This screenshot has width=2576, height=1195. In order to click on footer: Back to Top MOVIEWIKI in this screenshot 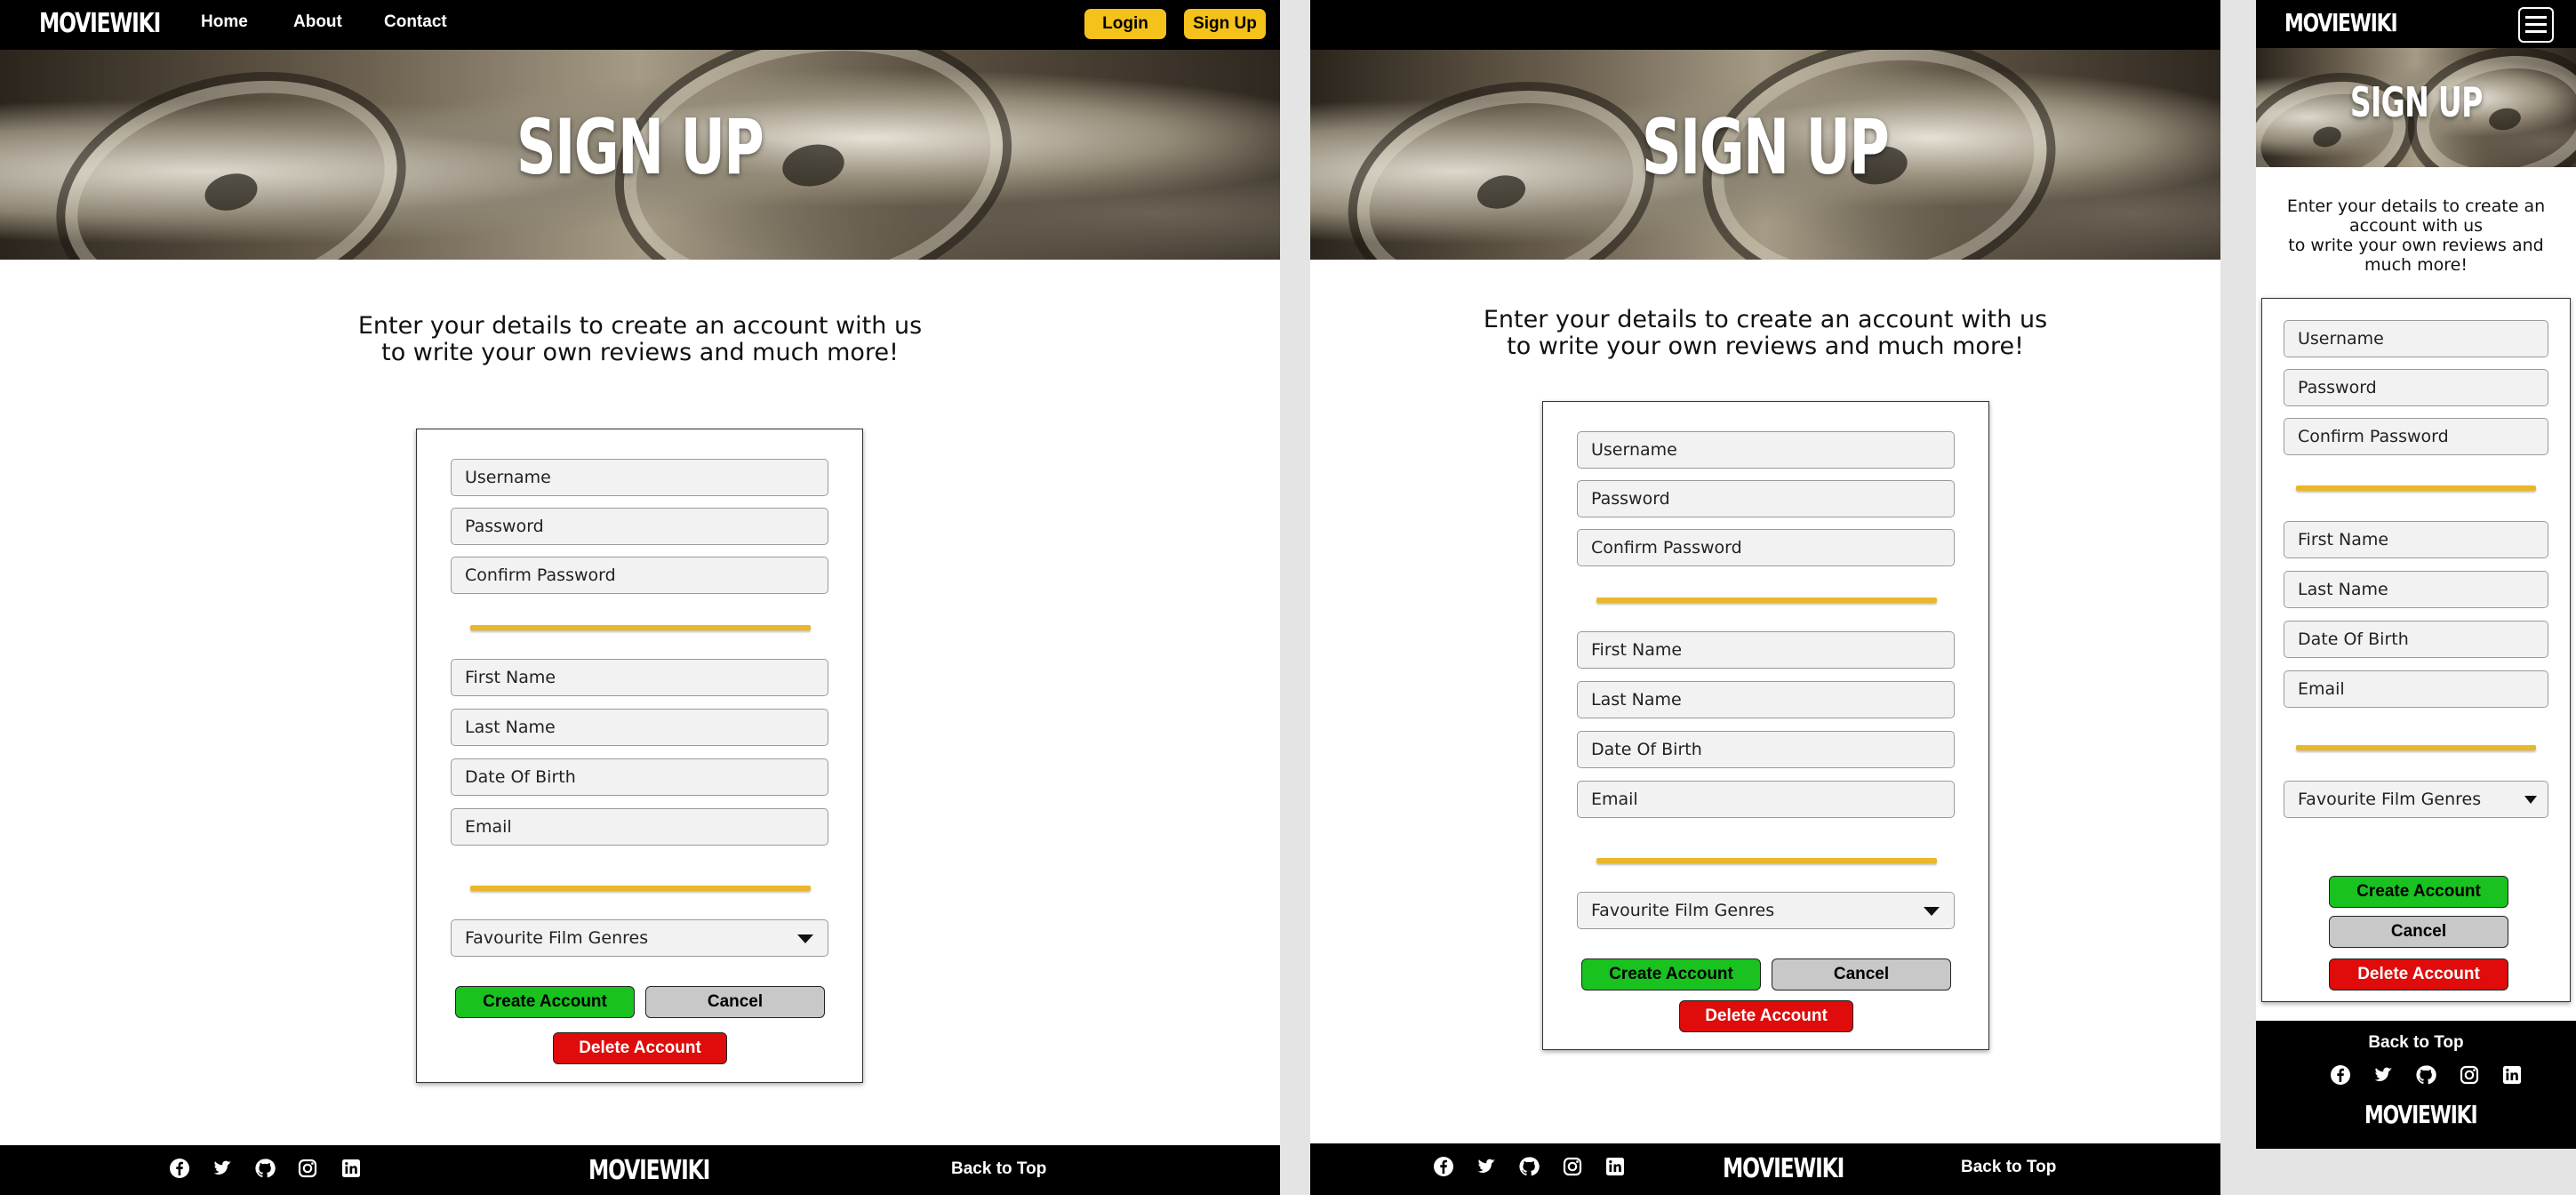, I will do `click(2416, 1085)`.